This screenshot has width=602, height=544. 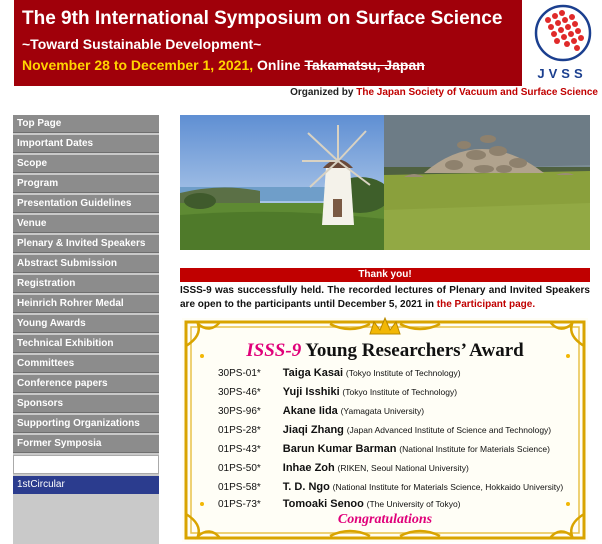 I want to click on jvss-logo-icon, so click(x=563, y=33).